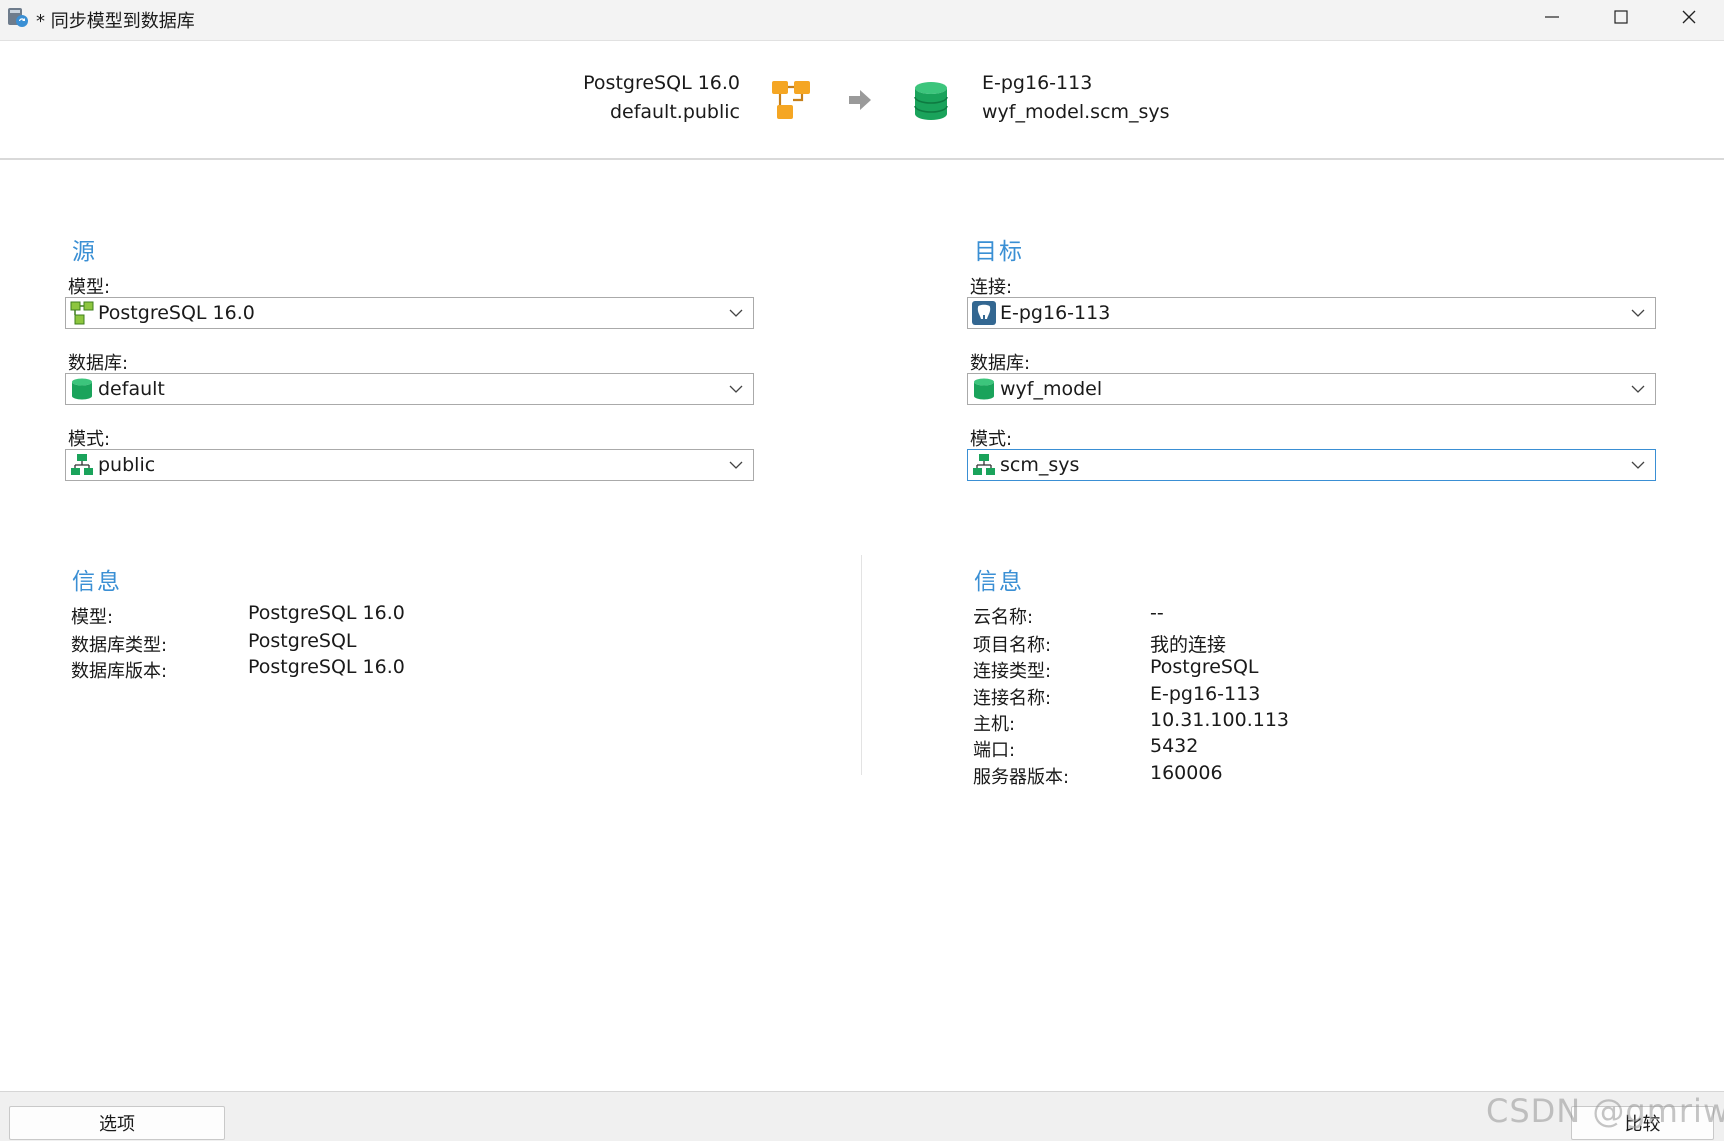 The image size is (1724, 1141). What do you see at coordinates (84, 252) in the screenshot?
I see `source-section-title: 源` at bounding box center [84, 252].